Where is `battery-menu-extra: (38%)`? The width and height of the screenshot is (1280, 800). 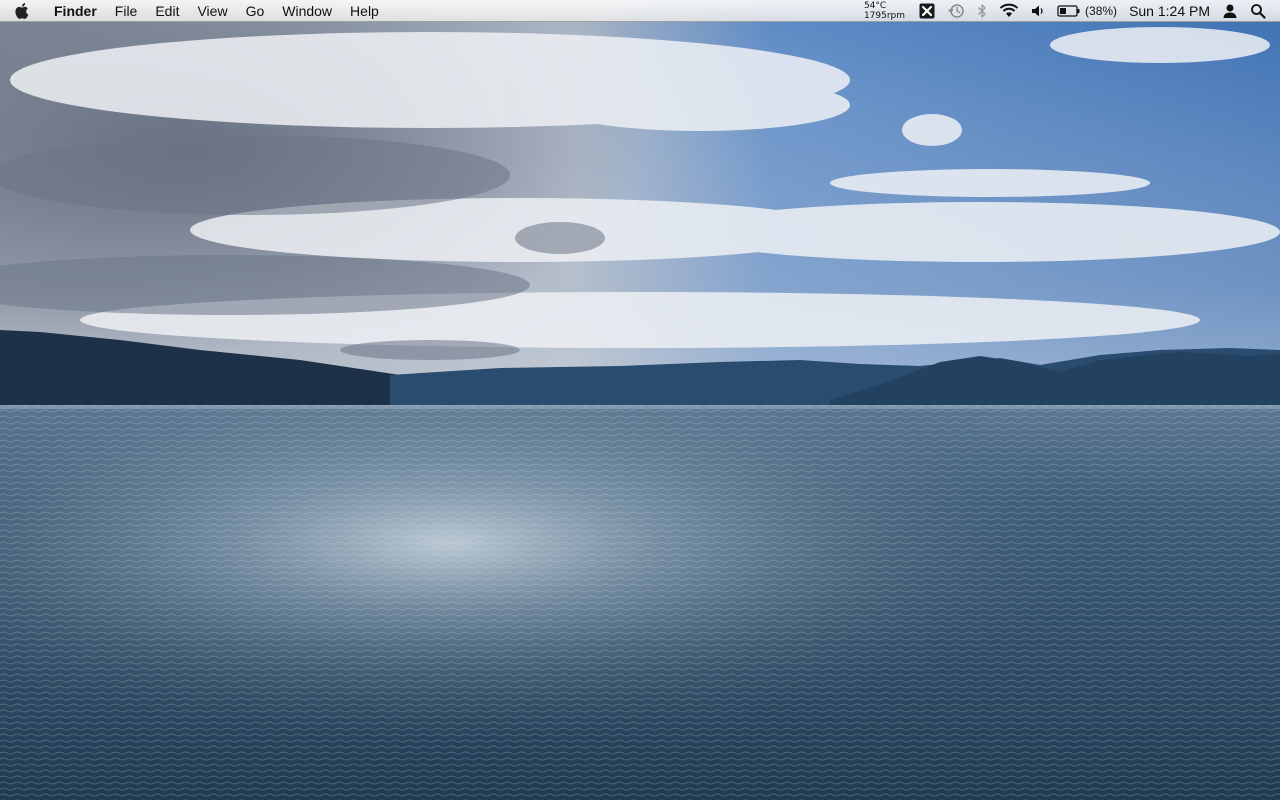
battery-menu-extra: (38%) is located at coordinates (1087, 11).